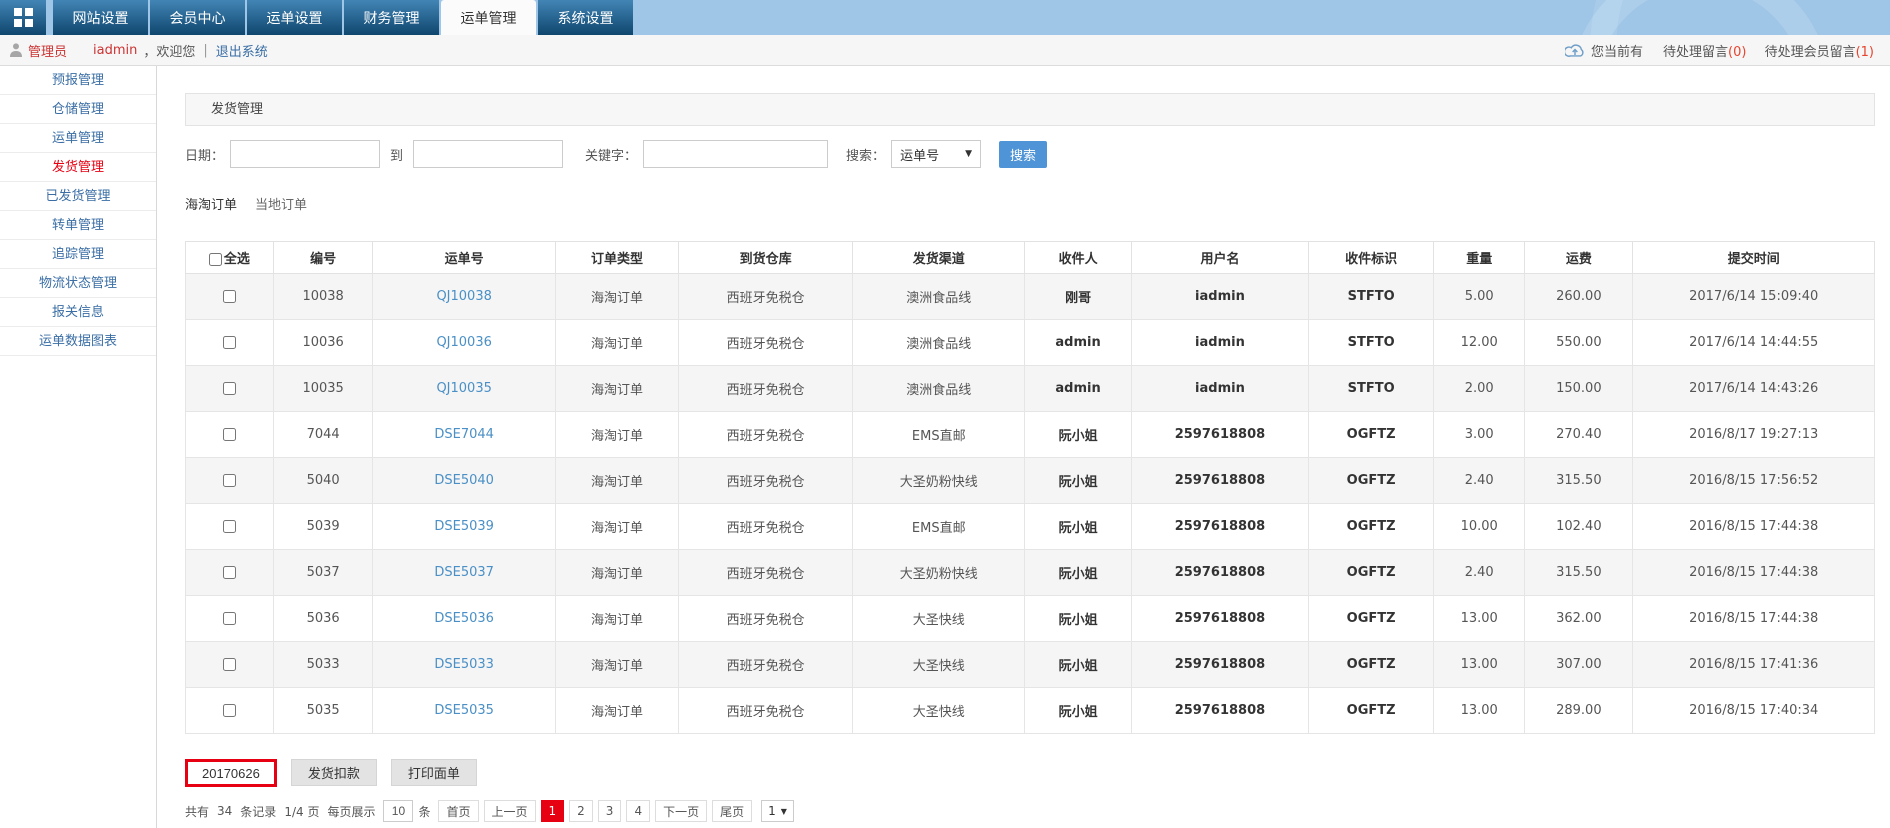 The width and height of the screenshot is (1890, 828). What do you see at coordinates (231, 773) in the screenshot?
I see `batch-number-button: 20170626` at bounding box center [231, 773].